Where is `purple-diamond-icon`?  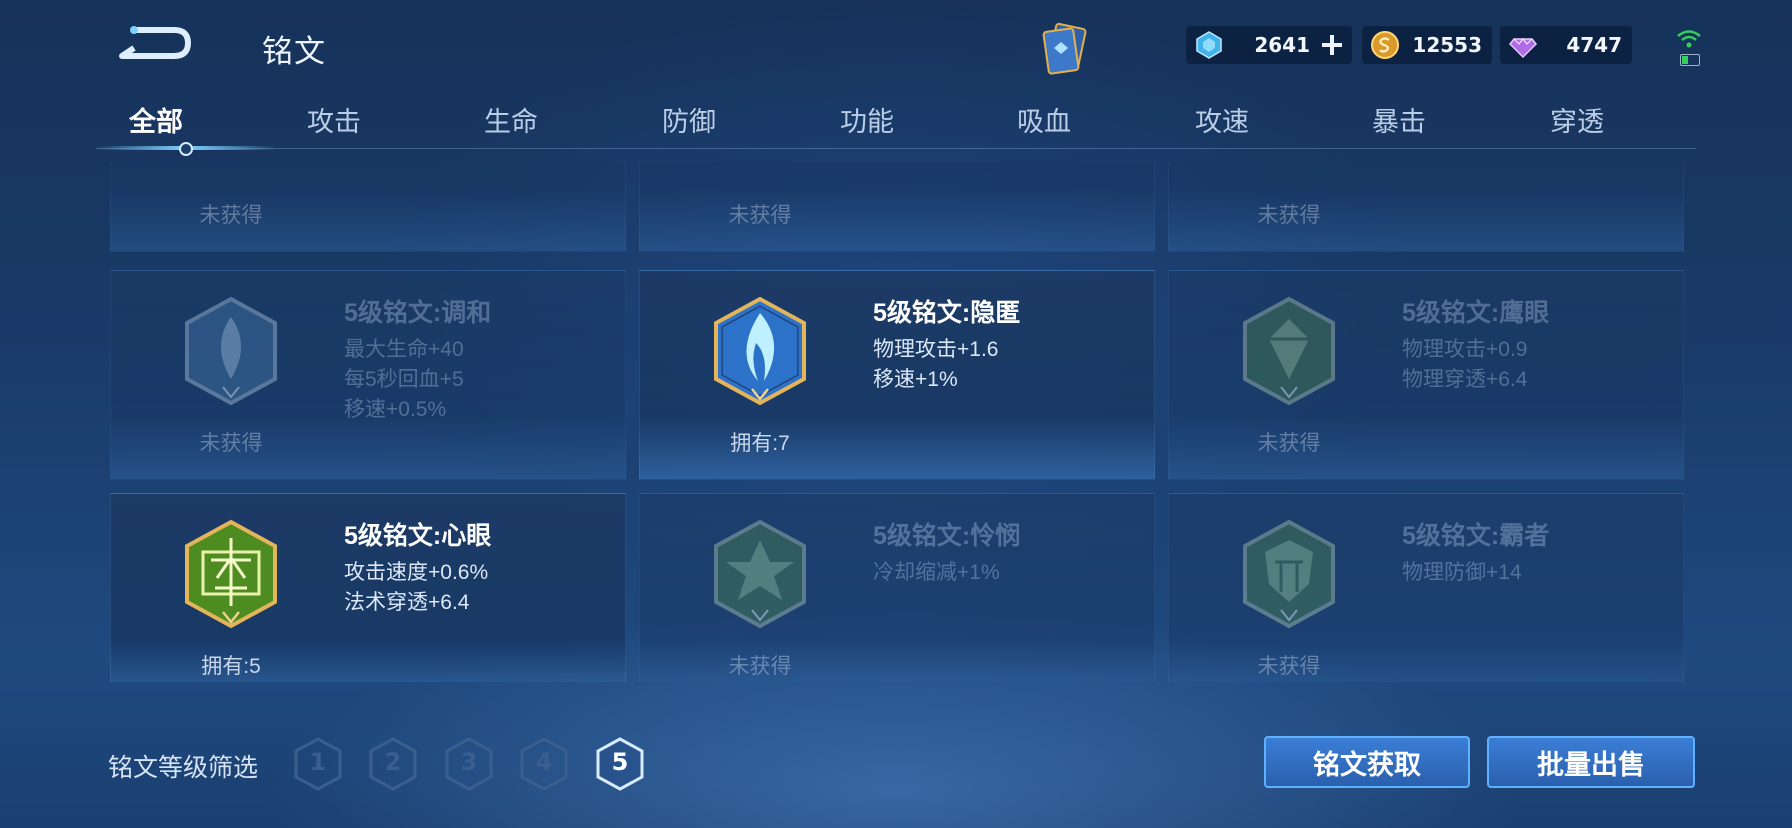
purple-diamond-icon is located at coordinates (1523, 48).